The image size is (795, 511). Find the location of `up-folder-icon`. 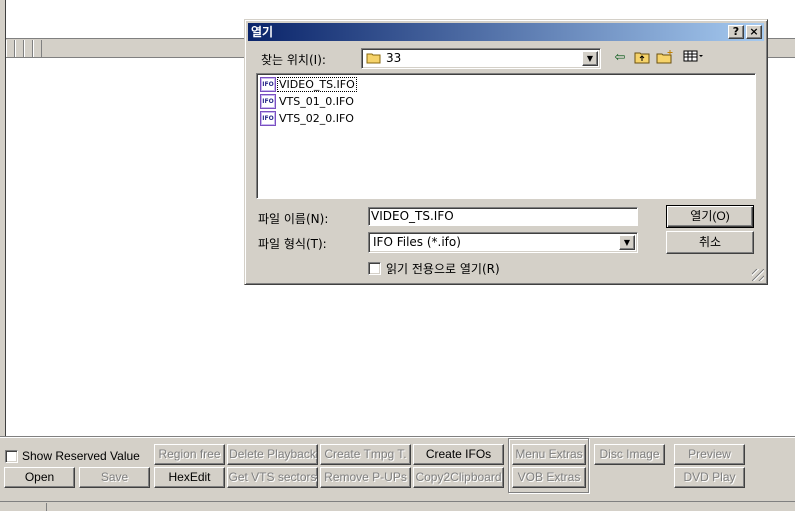

up-folder-icon is located at coordinates (642, 59).